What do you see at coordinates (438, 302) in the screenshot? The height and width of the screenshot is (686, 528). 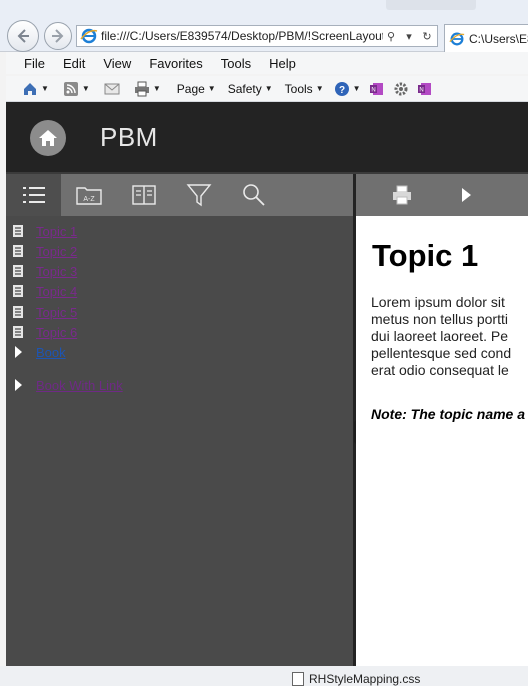 I see `paragraph-line: Lorem ipsum dolor sit` at bounding box center [438, 302].